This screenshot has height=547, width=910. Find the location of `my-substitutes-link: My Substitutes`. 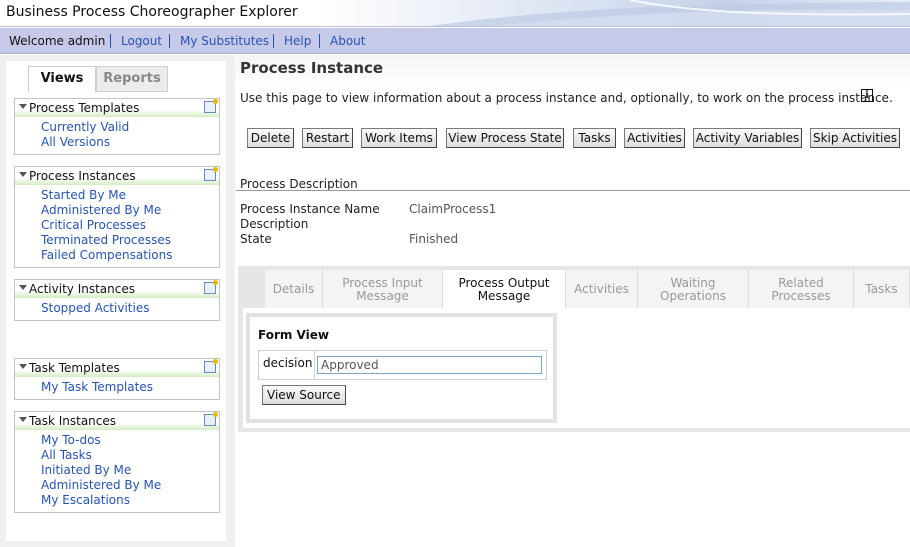

my-substitutes-link: My Substitutes is located at coordinates (224, 41).